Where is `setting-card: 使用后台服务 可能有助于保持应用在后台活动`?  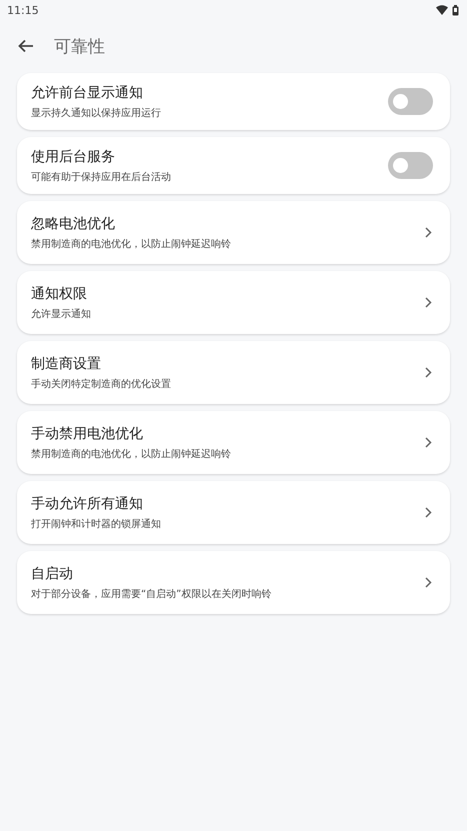 setting-card: 使用后台服务 可能有助于保持应用在后台活动 is located at coordinates (233, 165).